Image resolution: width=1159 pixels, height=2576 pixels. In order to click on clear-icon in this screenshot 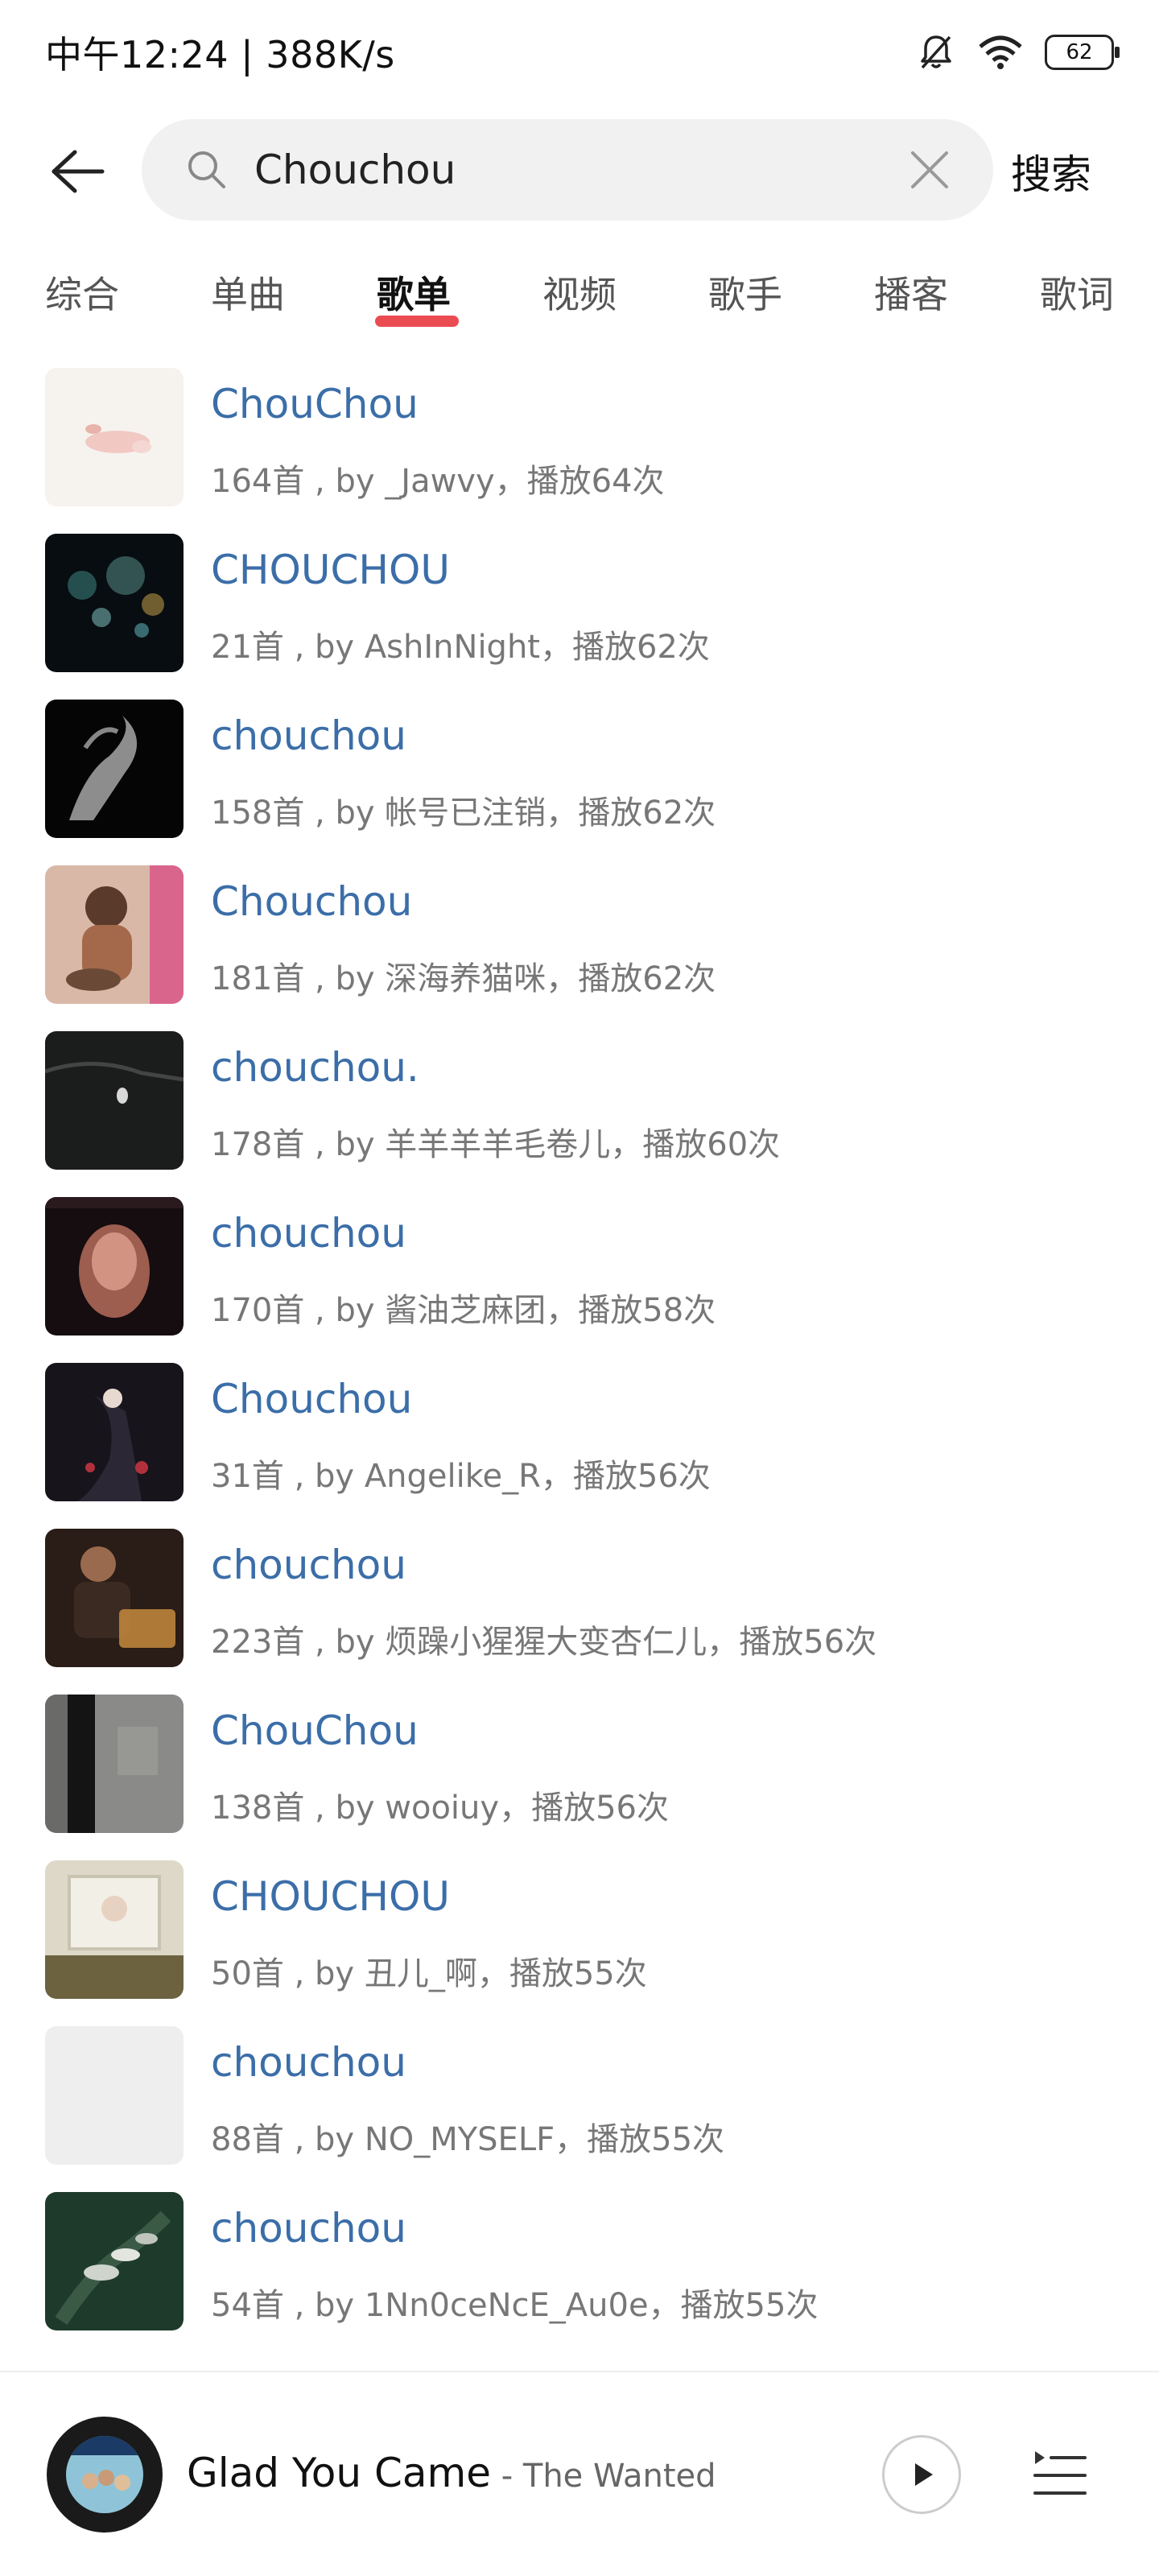, I will do `click(929, 170)`.